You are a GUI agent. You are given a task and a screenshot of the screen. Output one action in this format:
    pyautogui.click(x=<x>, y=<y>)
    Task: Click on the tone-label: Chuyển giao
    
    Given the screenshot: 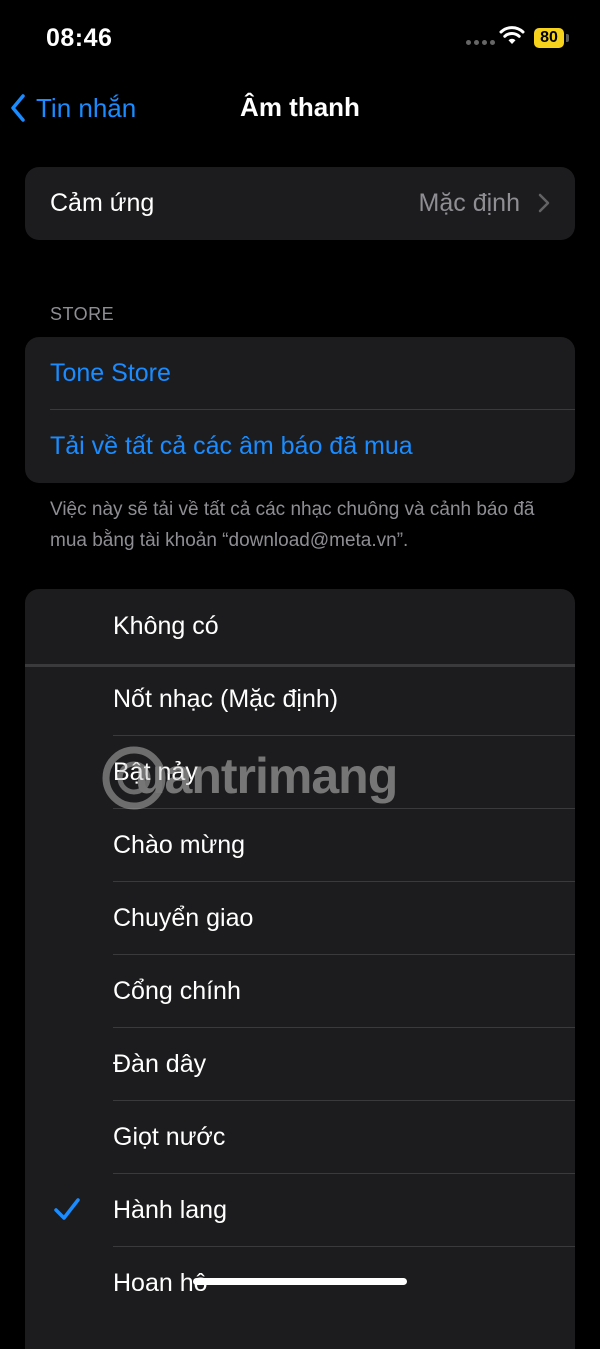 What is the action you would take?
    pyautogui.click(x=183, y=918)
    